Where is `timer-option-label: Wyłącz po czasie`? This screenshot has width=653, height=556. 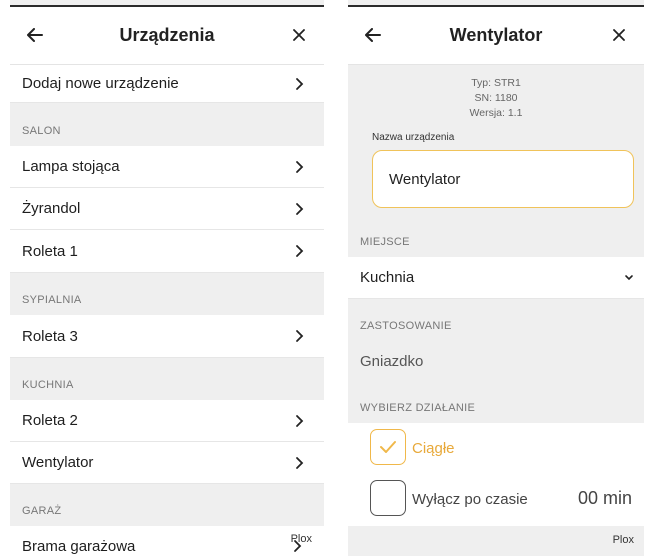
timer-option-label: Wyłącz po czasie is located at coordinates (470, 499).